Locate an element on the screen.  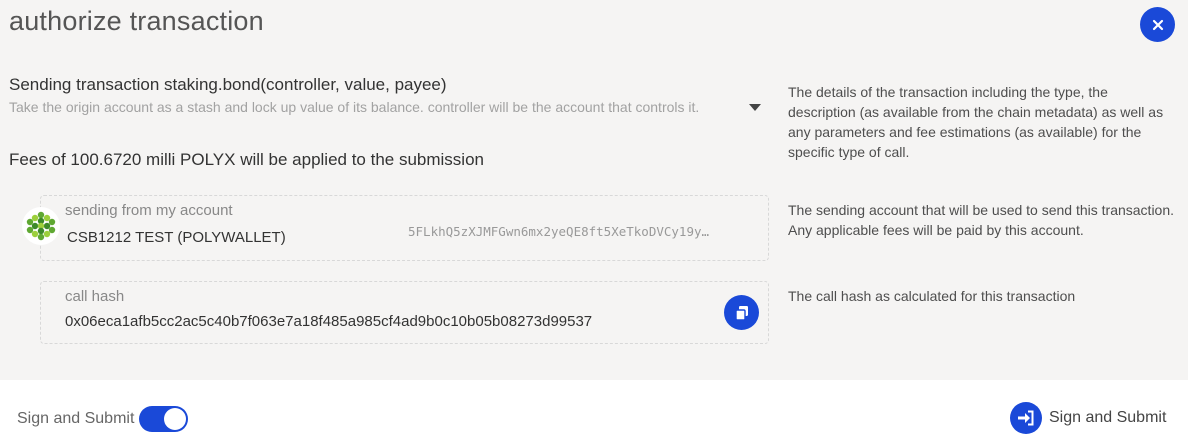
sign-submit-toggle-label: Sign and Submit is located at coordinates (76, 418).